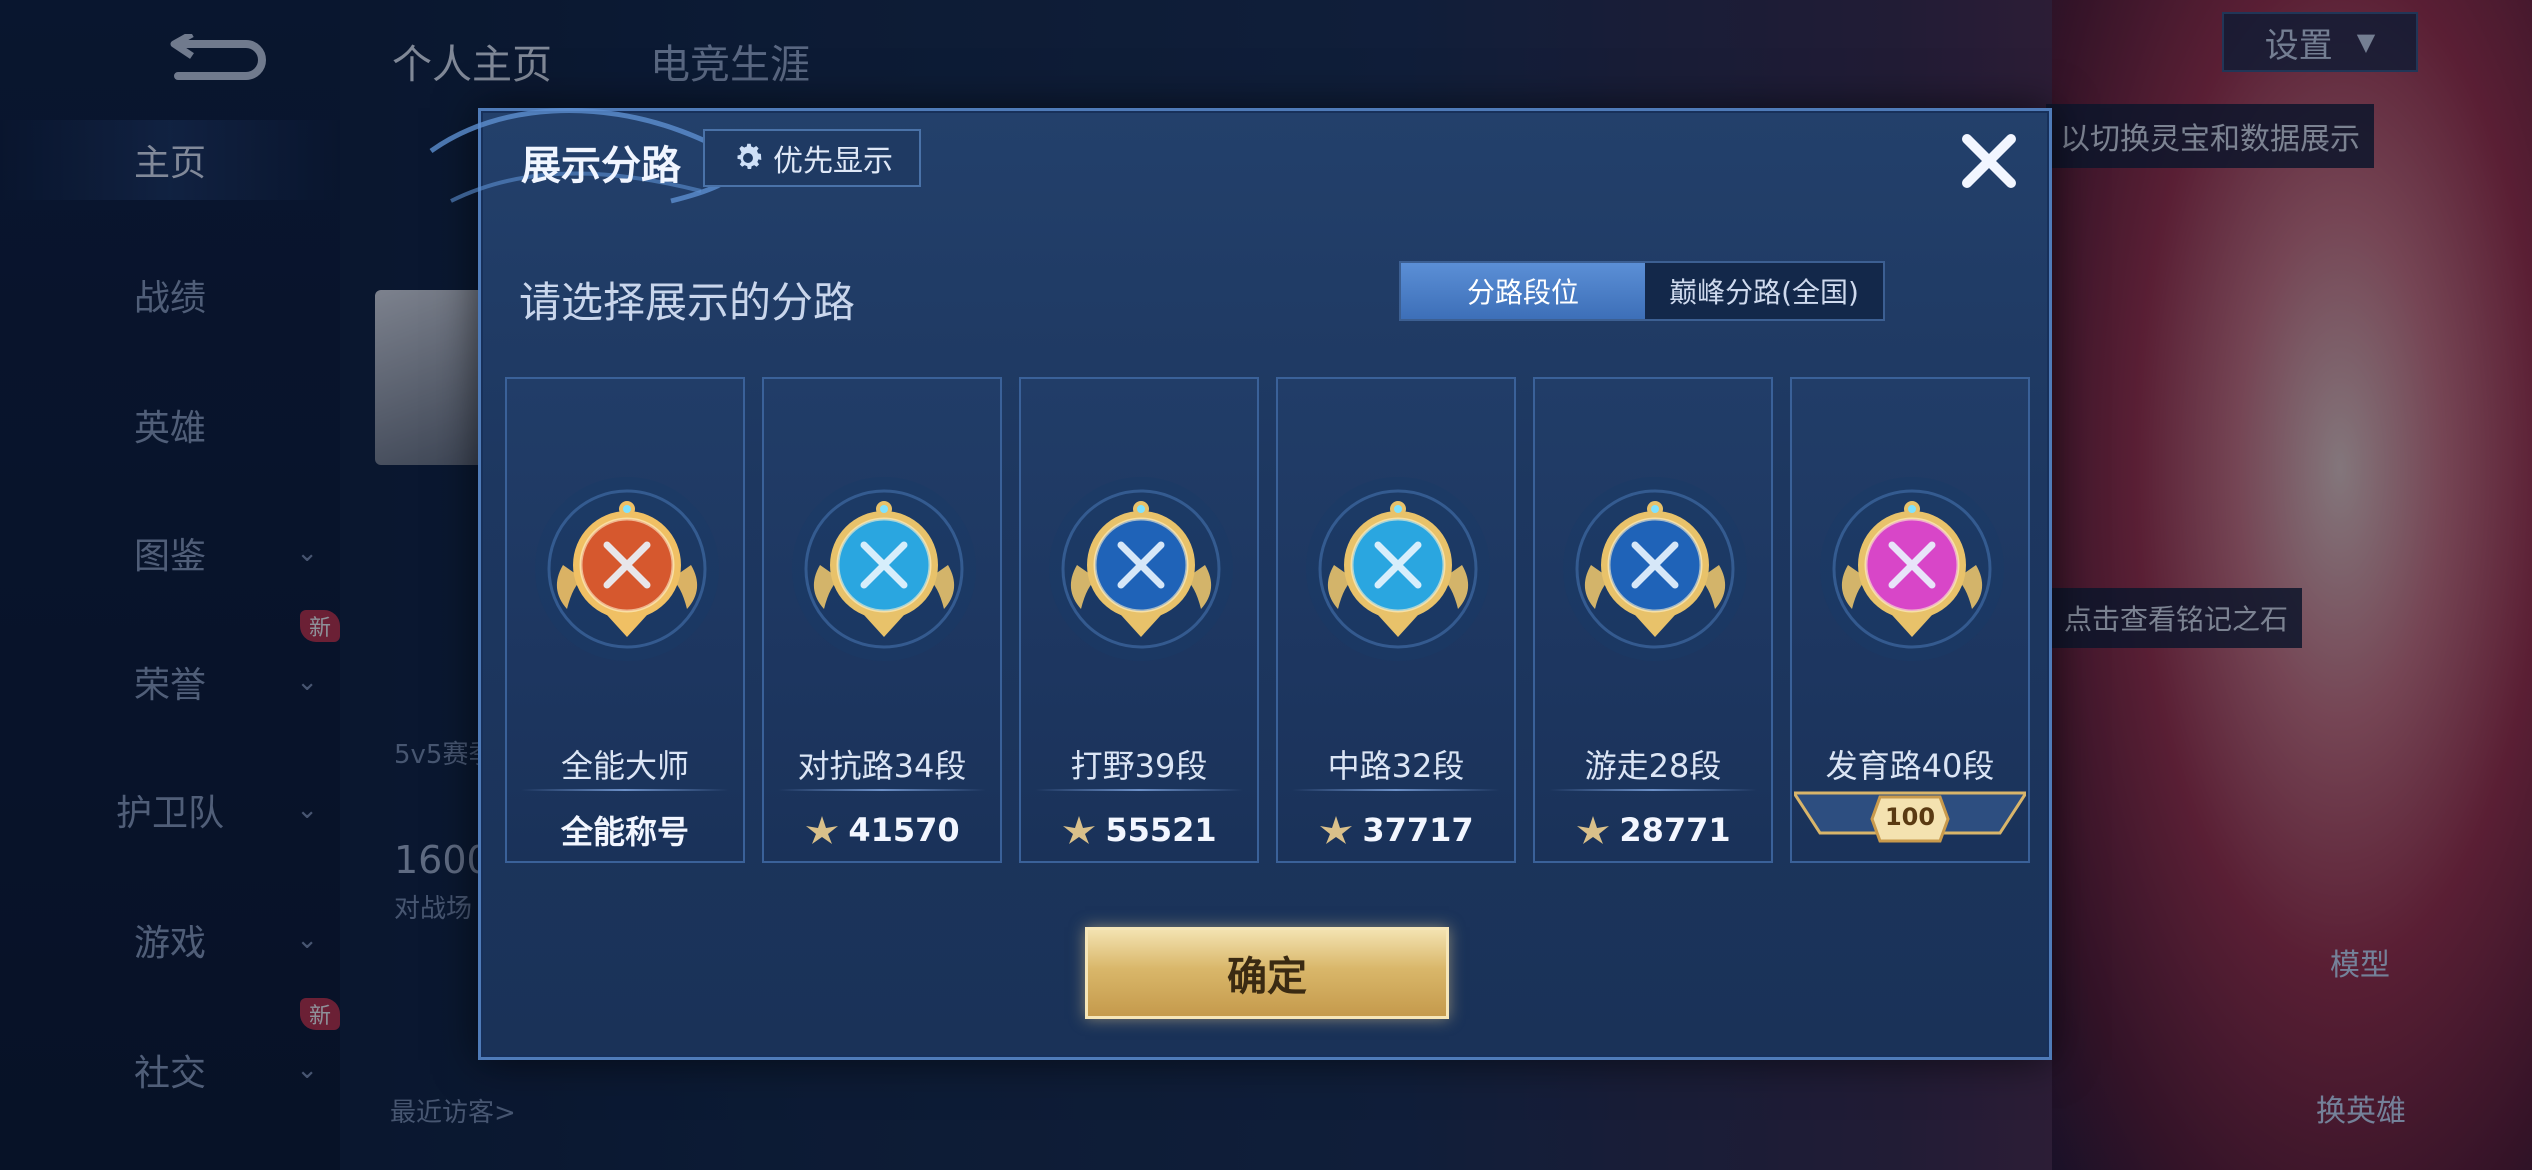 This screenshot has width=2532, height=1170. Describe the element at coordinates (1398, 569) in the screenshot. I see `mid-lane-badge-icon` at that location.